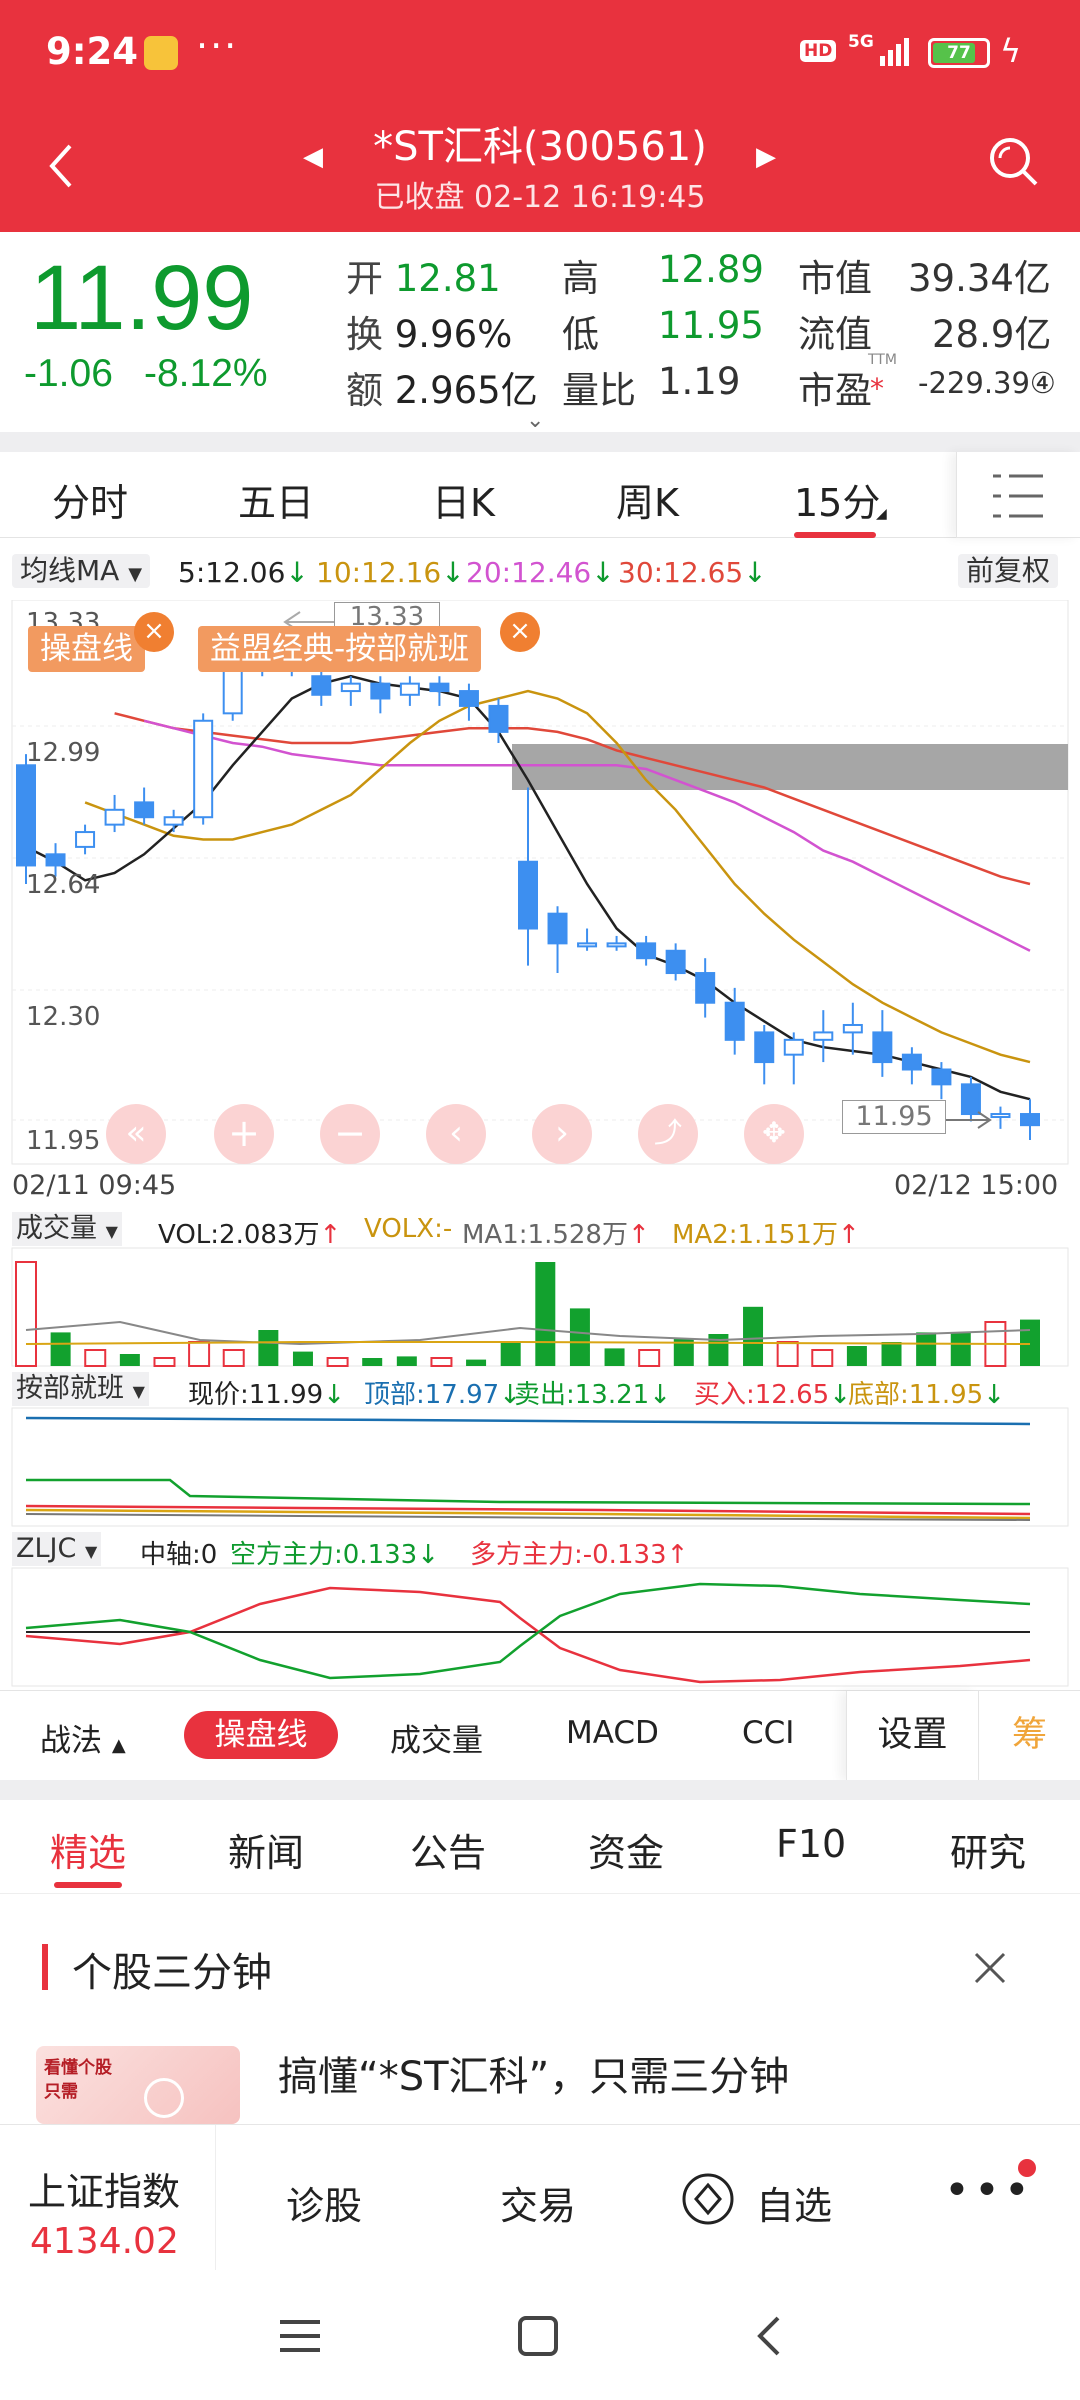 Image resolution: width=1080 pixels, height=2400 pixels. I want to click on price-change: -1.06, so click(68, 373).